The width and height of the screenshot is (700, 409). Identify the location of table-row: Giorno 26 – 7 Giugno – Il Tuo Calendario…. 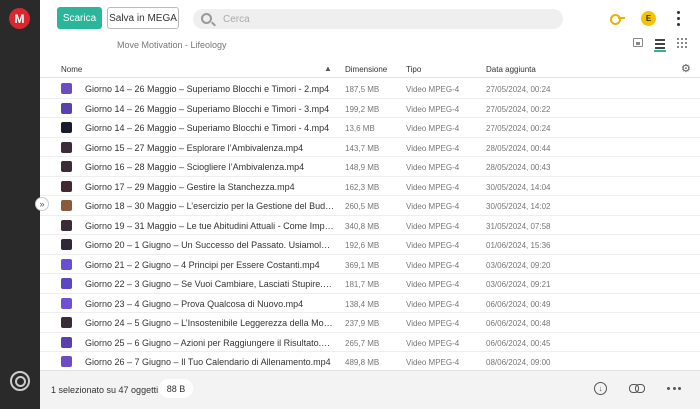
(370, 362).